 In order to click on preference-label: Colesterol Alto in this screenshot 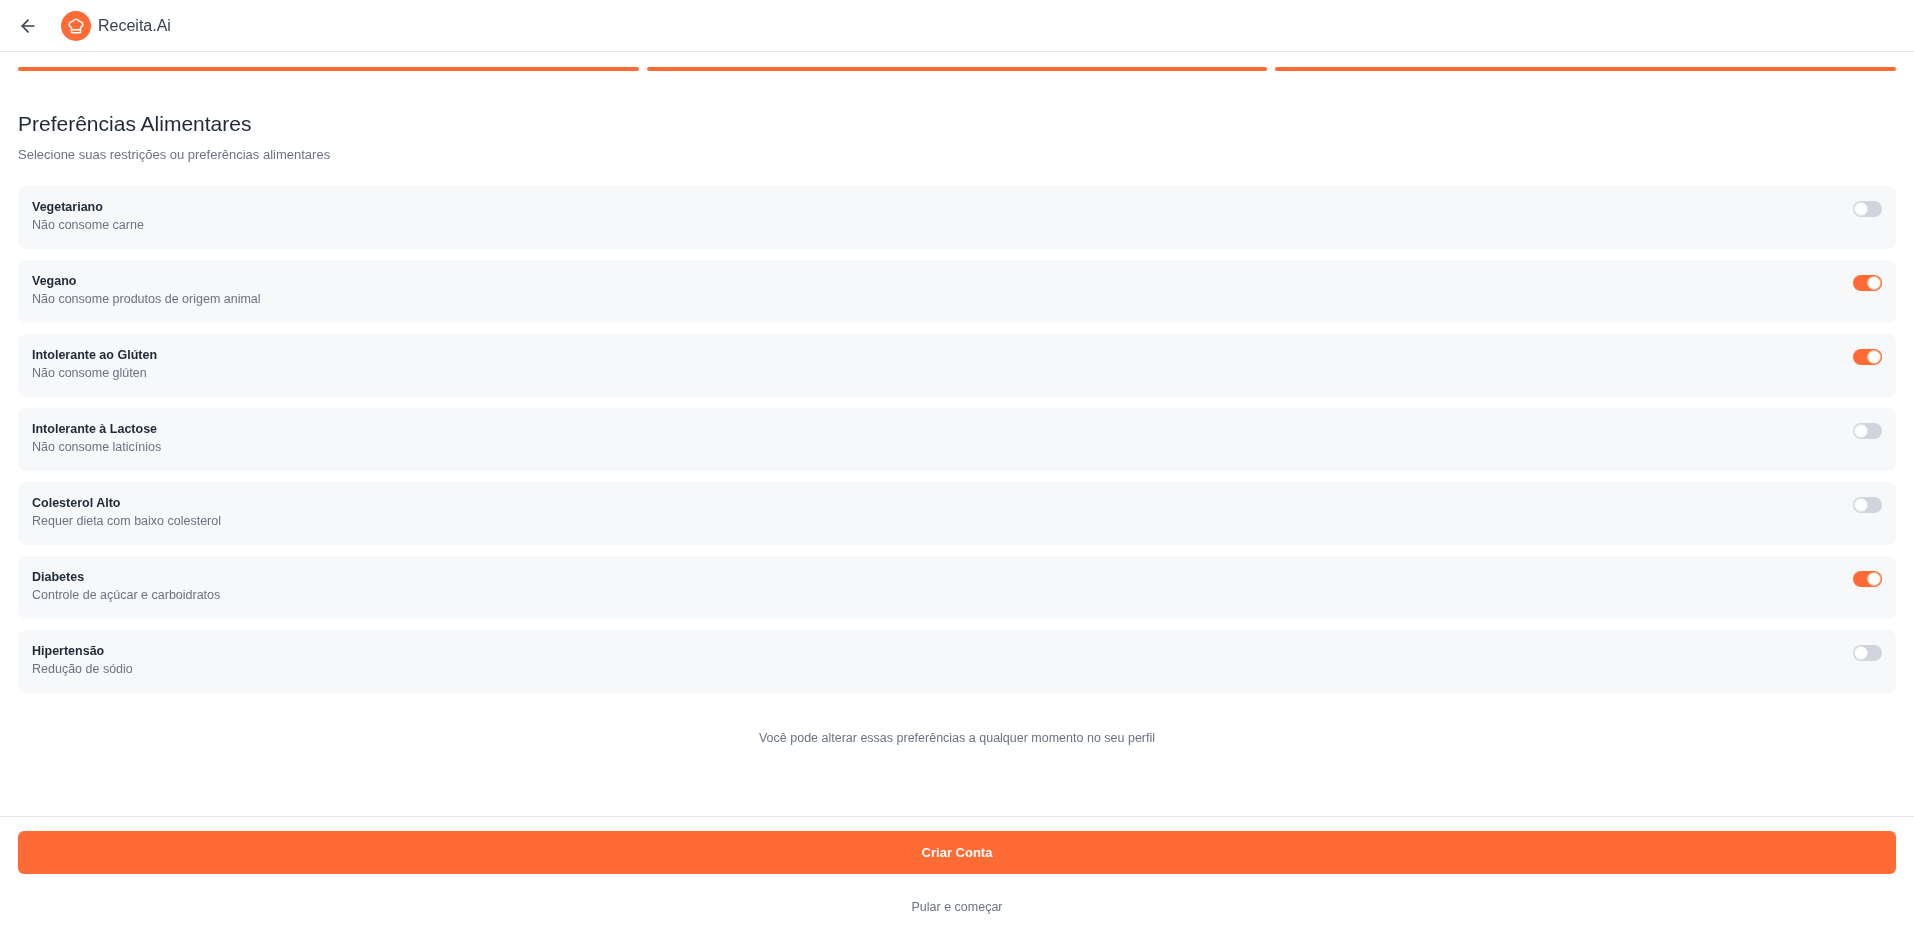, I will do `click(77, 503)`.